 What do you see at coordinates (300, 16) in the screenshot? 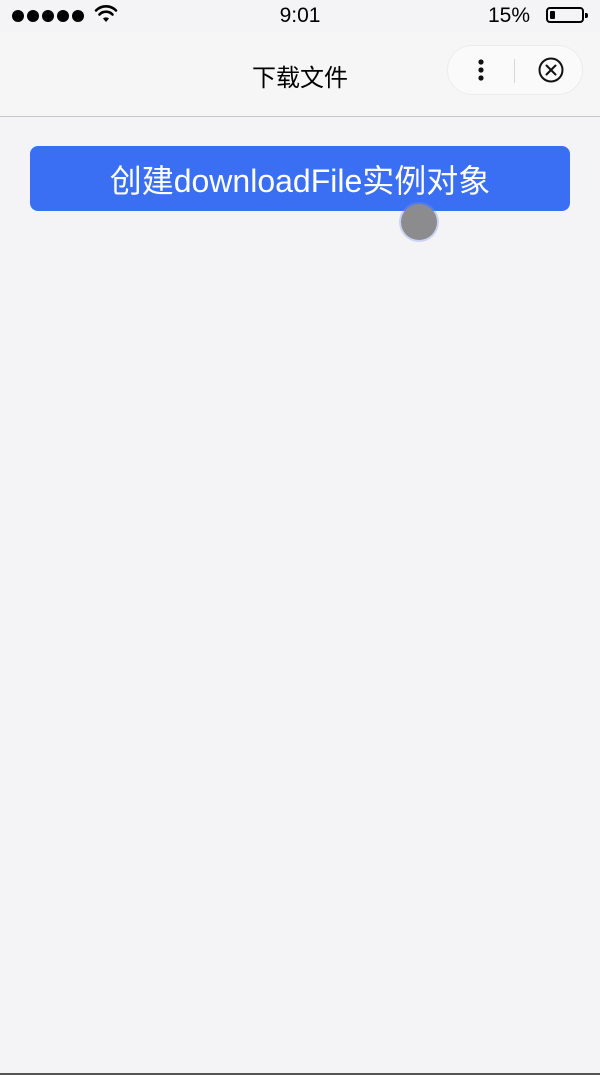
I see `status-bar: 9:01 15%` at bounding box center [300, 16].